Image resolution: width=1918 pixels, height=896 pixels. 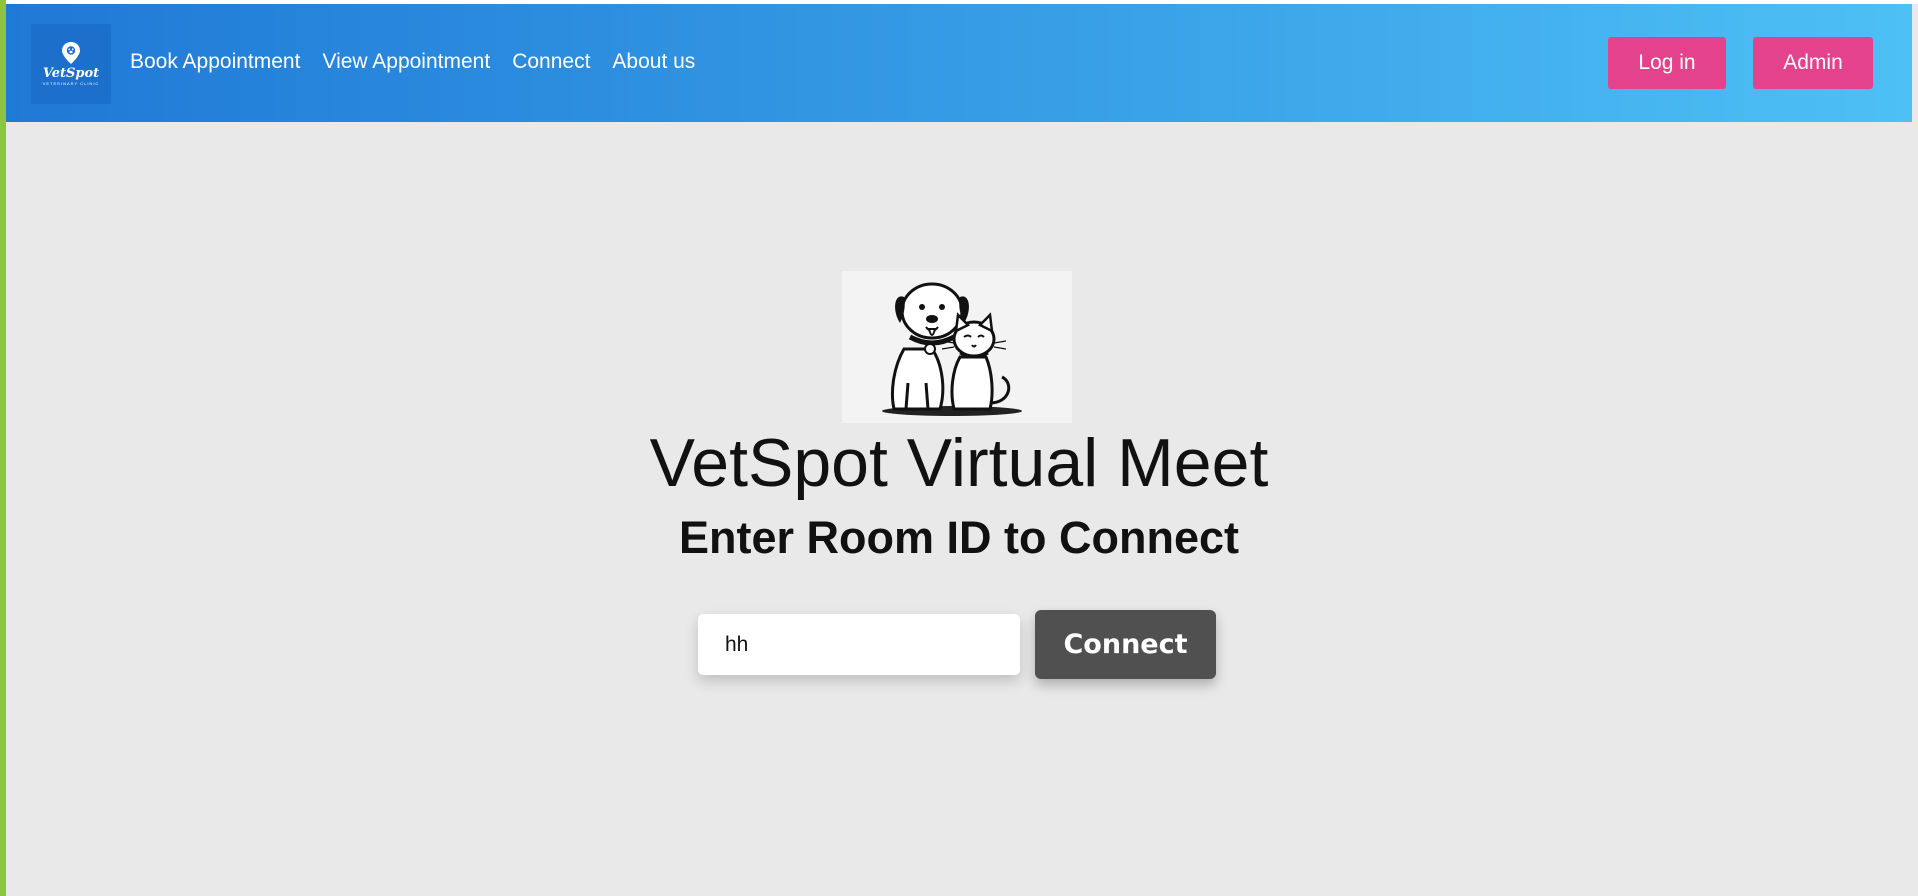 What do you see at coordinates (1125, 644) in the screenshot?
I see `connect-button: Connect` at bounding box center [1125, 644].